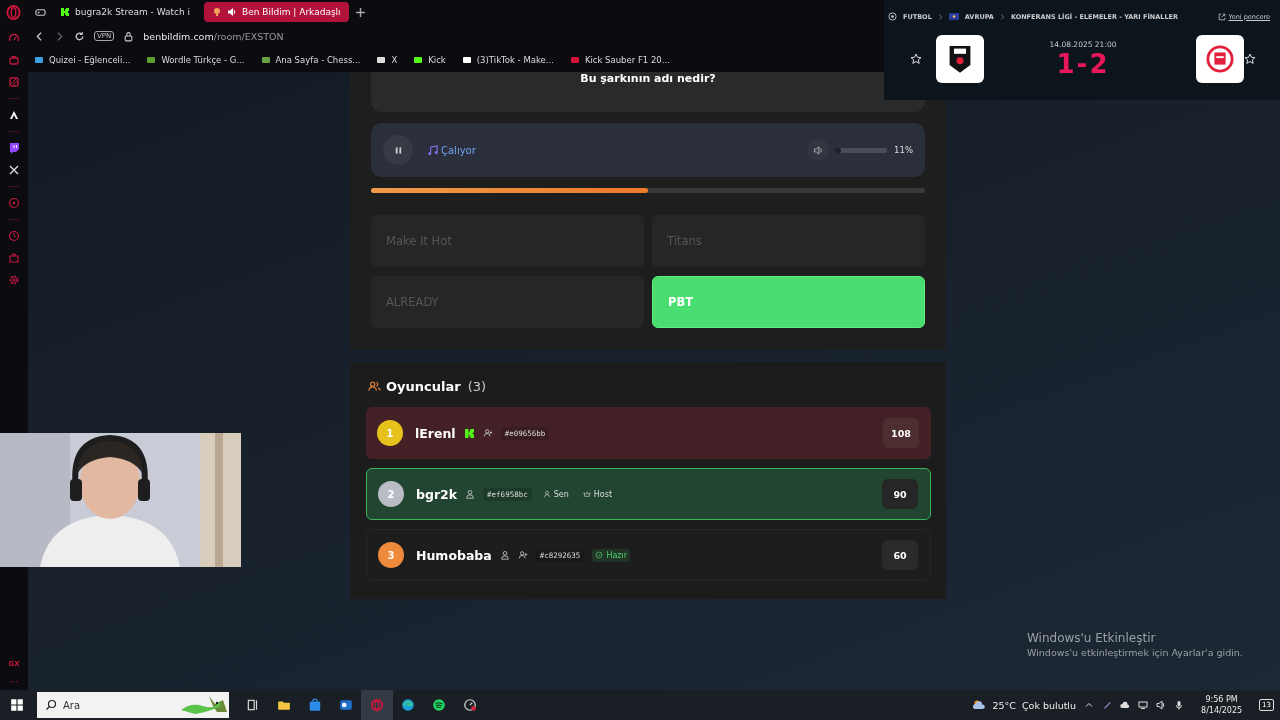 The height and width of the screenshot is (720, 1280). I want to click on flag-icon, so click(953, 16).